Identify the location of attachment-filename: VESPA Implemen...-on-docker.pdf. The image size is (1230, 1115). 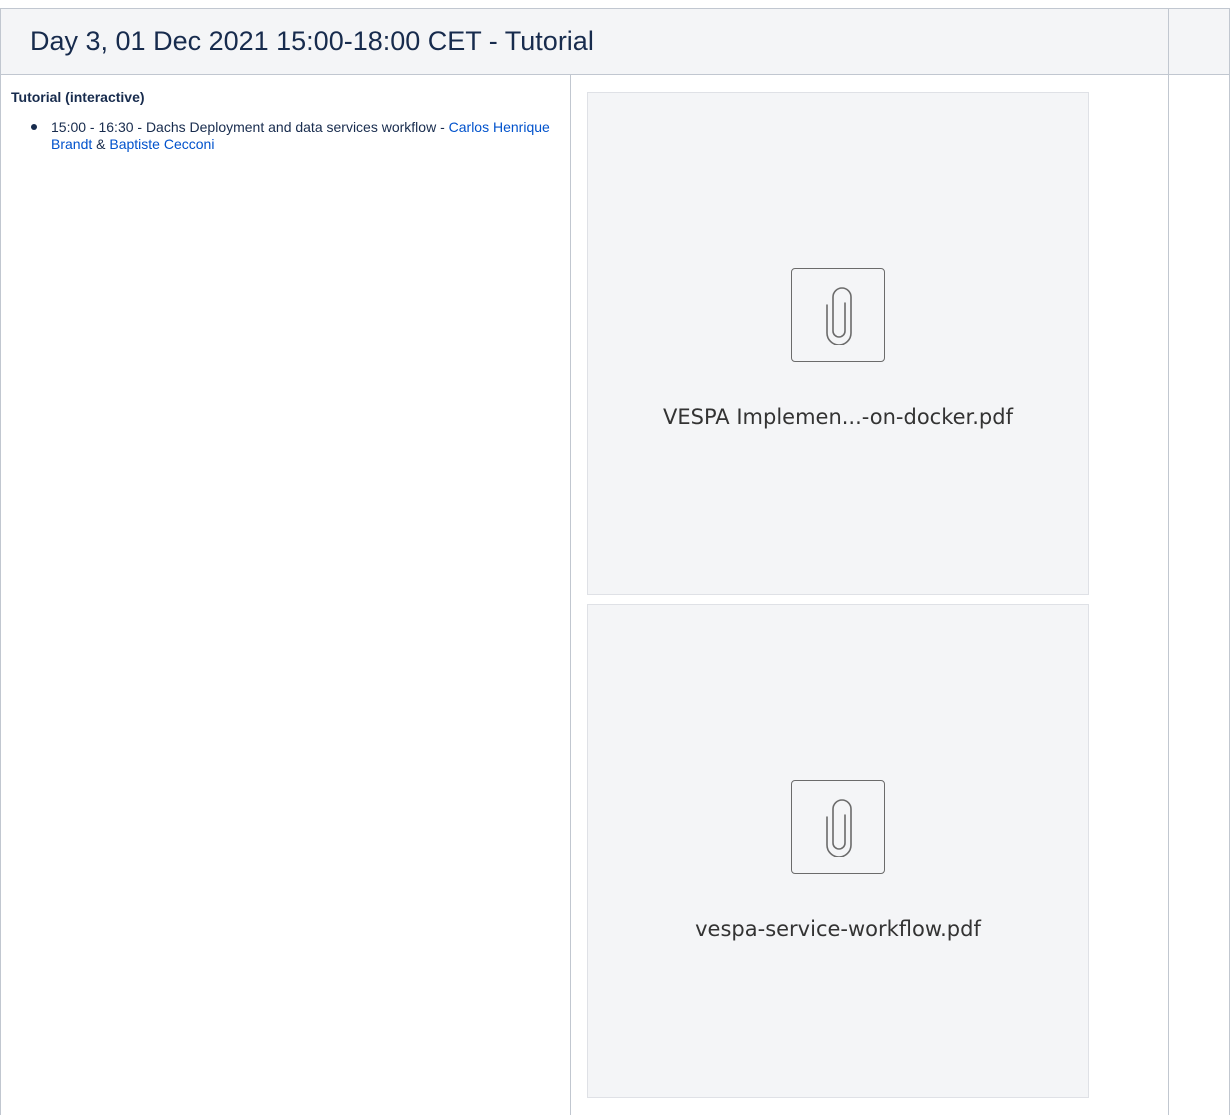
(838, 417).